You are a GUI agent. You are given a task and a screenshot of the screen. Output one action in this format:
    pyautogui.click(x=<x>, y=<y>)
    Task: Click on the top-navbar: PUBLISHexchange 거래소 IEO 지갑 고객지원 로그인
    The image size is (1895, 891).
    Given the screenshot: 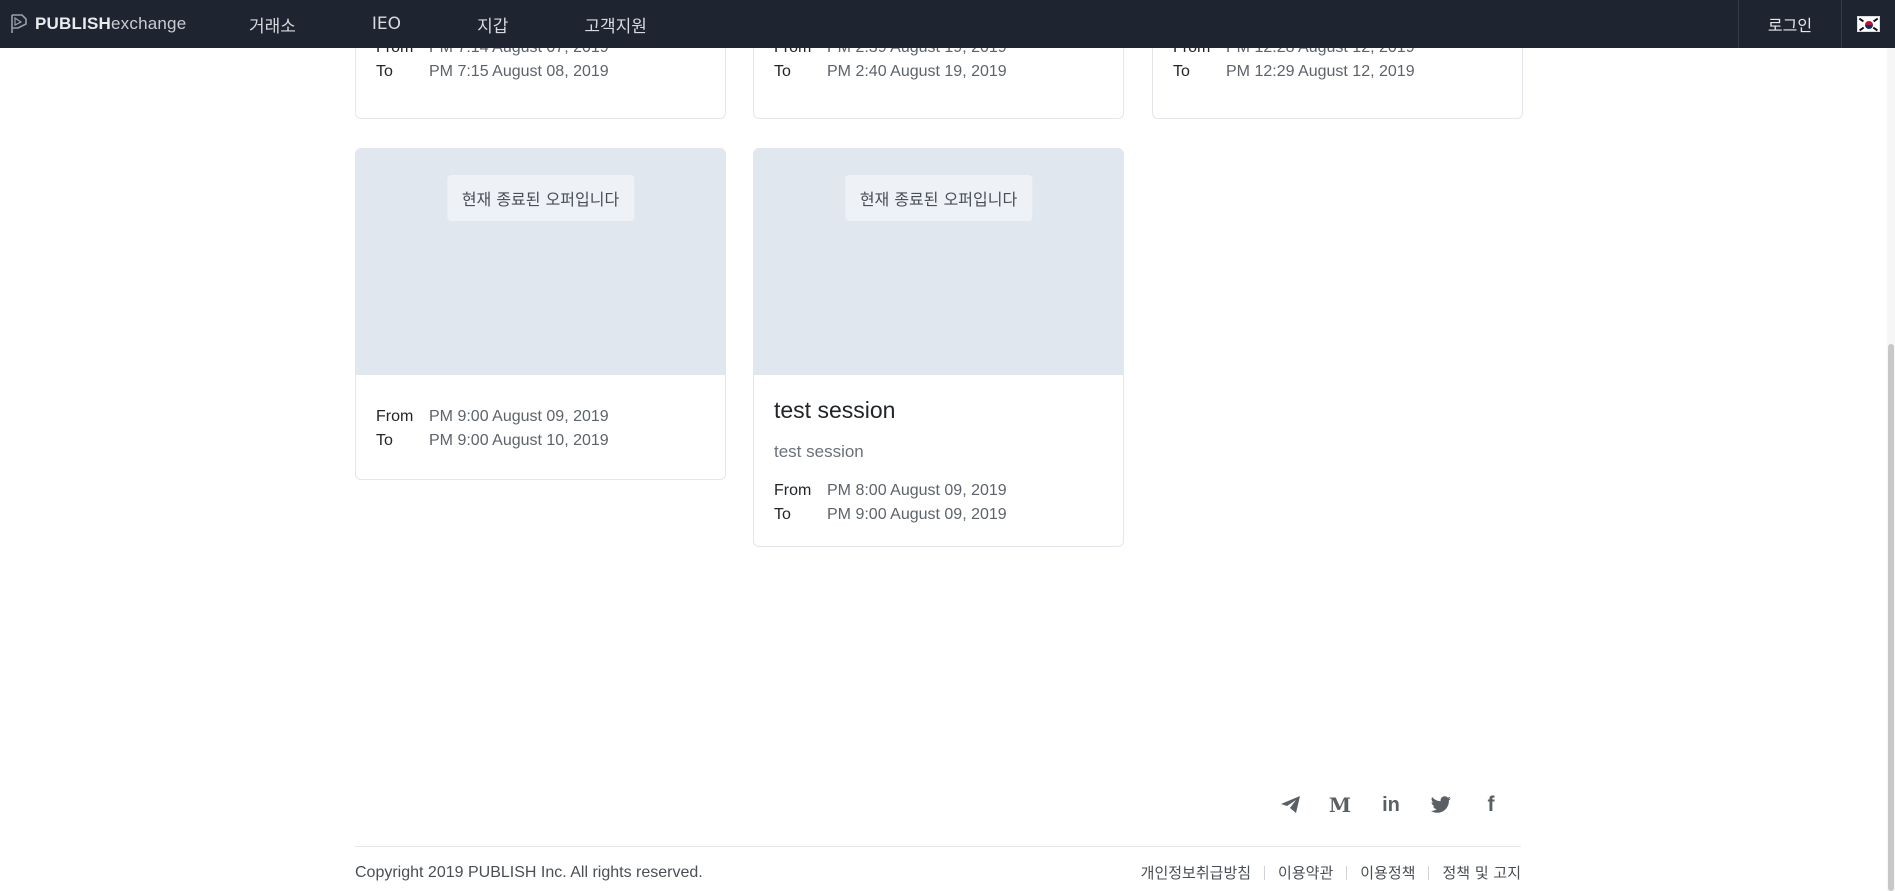 What is the action you would take?
    pyautogui.click(x=947, y=24)
    